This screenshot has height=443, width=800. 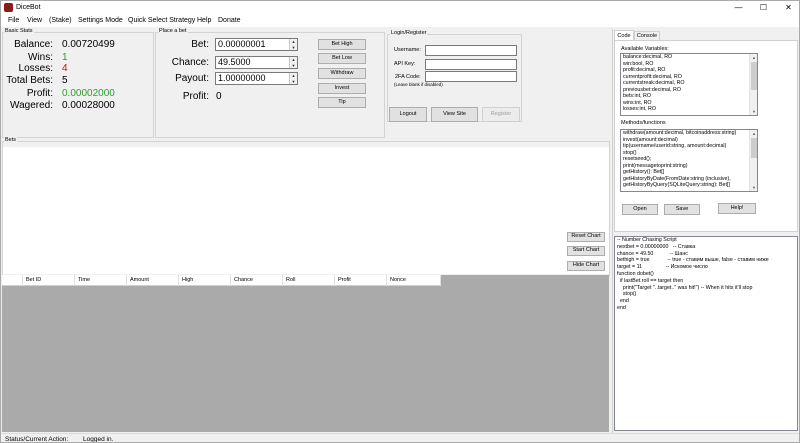 I want to click on code-line: chance = 49.50 -- Шанс, so click(x=652, y=253).